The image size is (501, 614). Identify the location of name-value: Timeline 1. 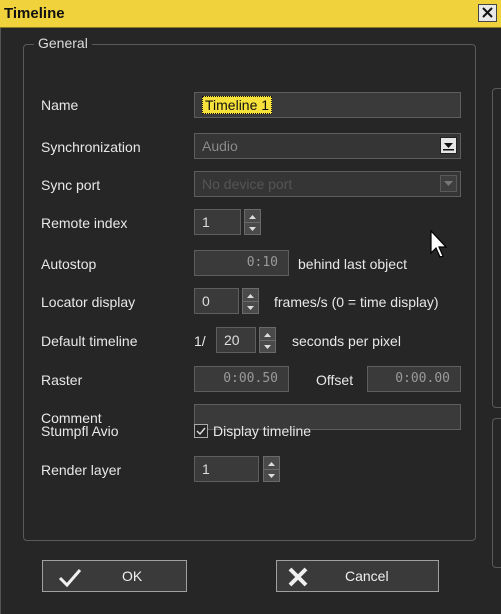
(237, 105).